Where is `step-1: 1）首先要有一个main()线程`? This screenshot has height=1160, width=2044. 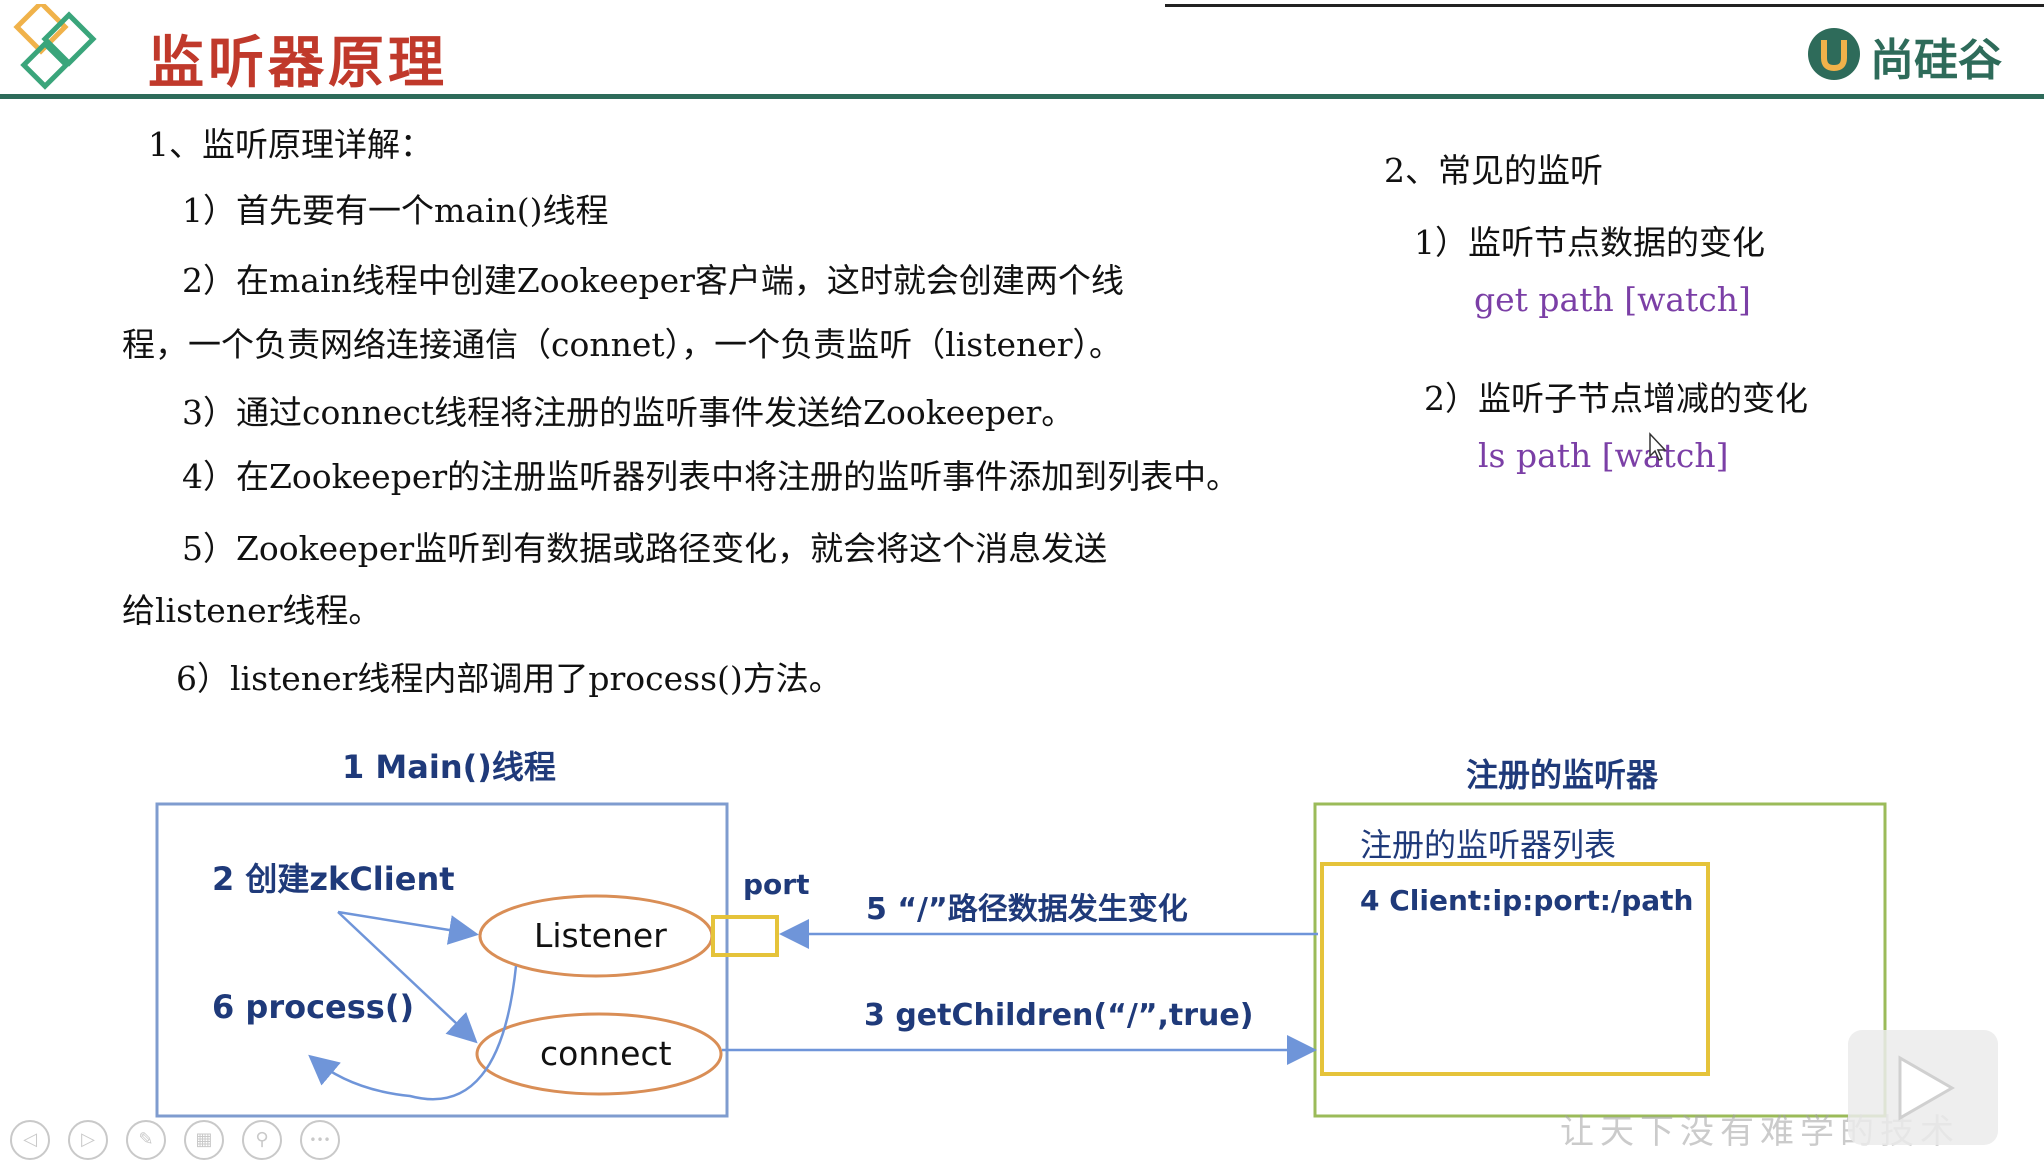
step-1: 1）首先要有一个main()线程 is located at coordinates (395, 210).